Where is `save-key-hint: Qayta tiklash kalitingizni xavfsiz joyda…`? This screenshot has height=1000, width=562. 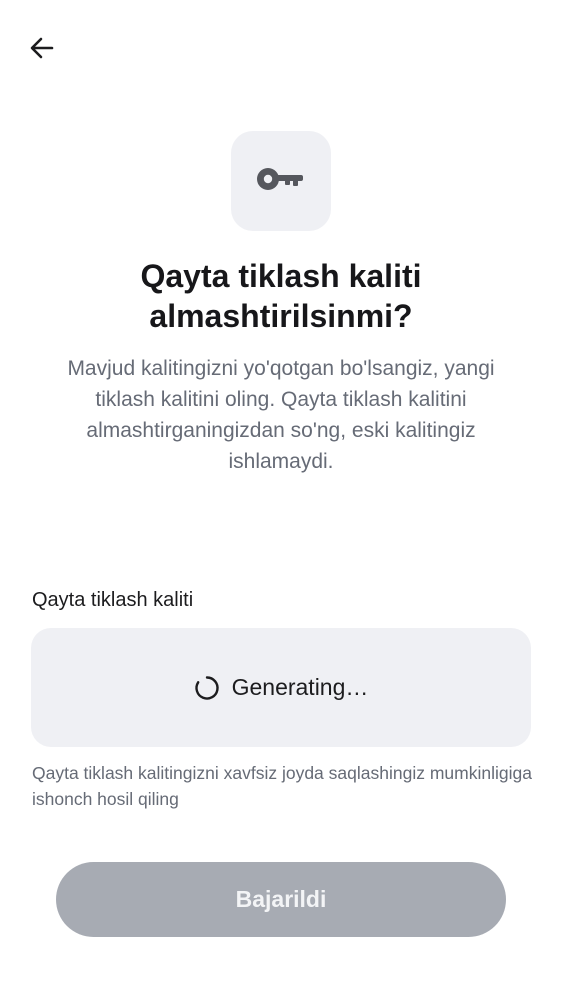
save-key-hint: Qayta tiklash kalitingizni xavfsiz joyda… is located at coordinates (282, 786).